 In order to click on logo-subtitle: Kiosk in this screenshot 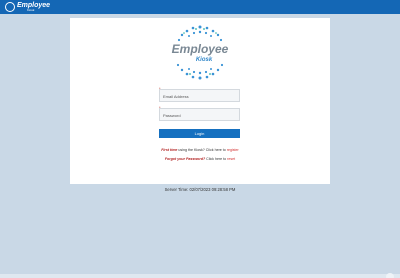, I will do `click(204, 60)`.